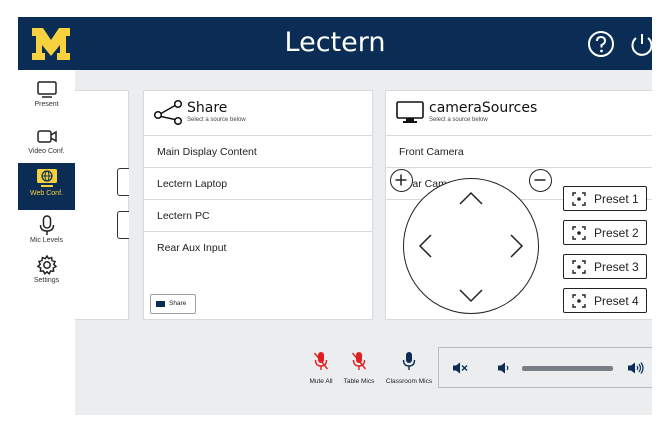  What do you see at coordinates (46, 280) in the screenshot?
I see `sidebar-item-label: Settings` at bounding box center [46, 280].